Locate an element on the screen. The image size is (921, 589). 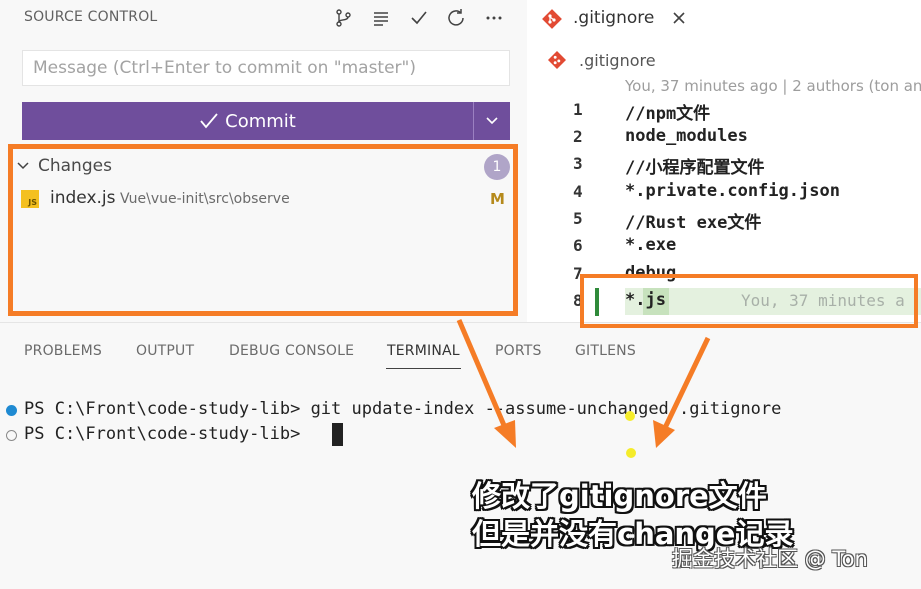
code-line: 6 *.exe is located at coordinates (724, 246).